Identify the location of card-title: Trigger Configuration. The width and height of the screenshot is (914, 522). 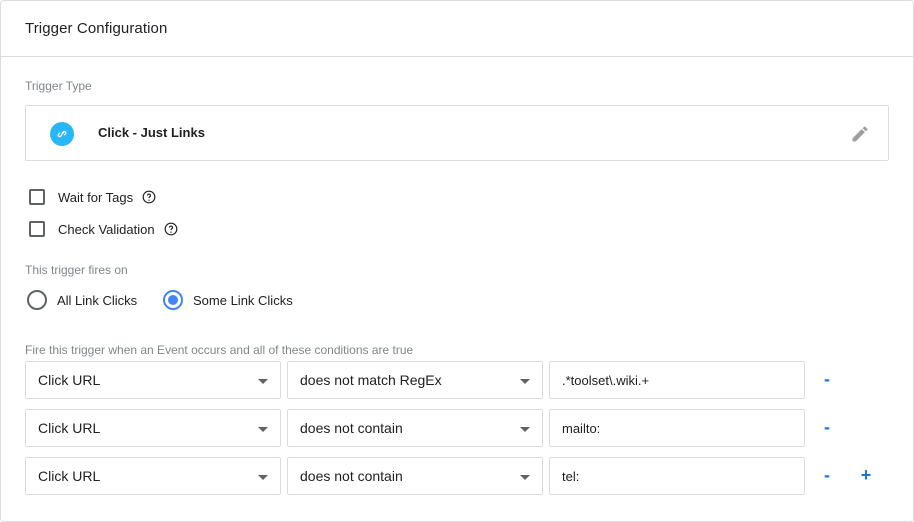
(96, 28).